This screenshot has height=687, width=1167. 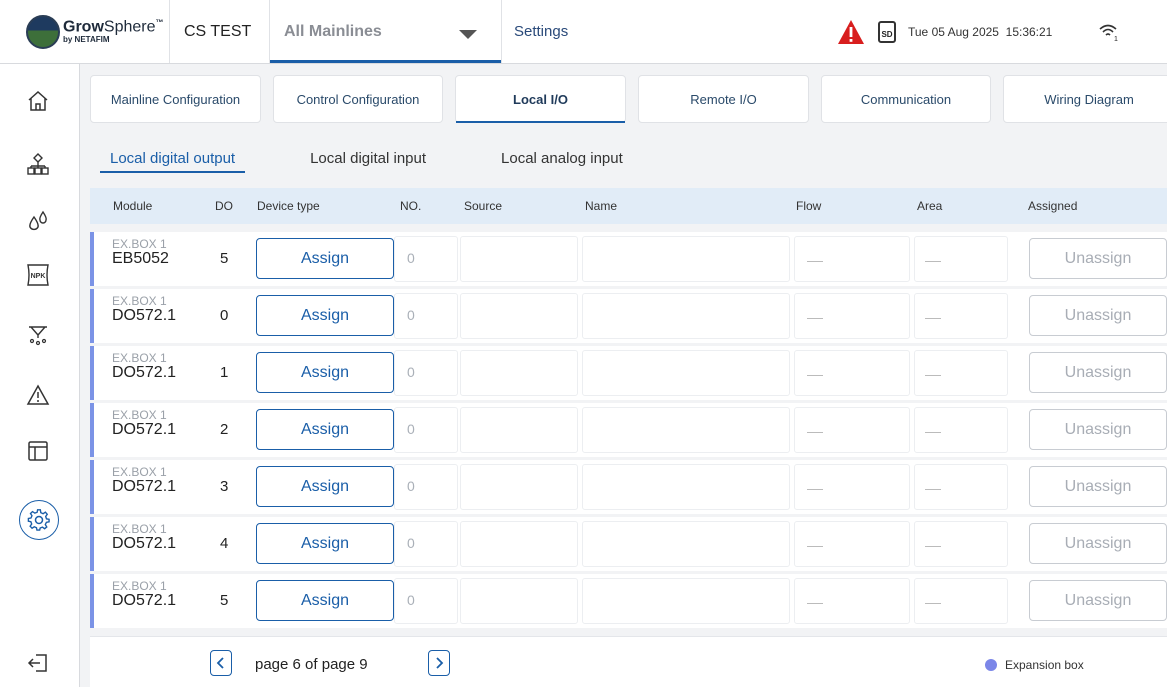 What do you see at coordinates (43, 31) in the screenshot?
I see `globe-logo-icon` at bounding box center [43, 31].